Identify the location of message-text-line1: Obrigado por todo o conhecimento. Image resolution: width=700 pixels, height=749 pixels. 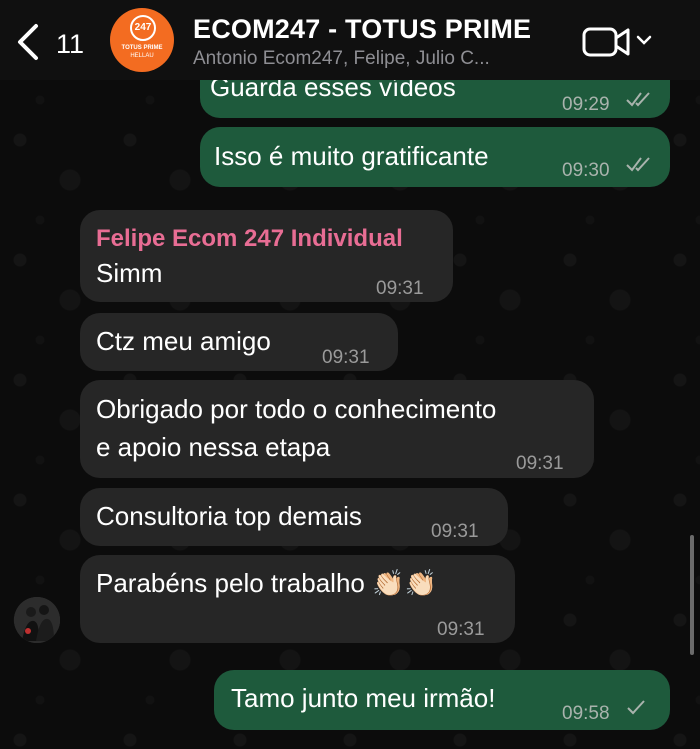
(296, 409).